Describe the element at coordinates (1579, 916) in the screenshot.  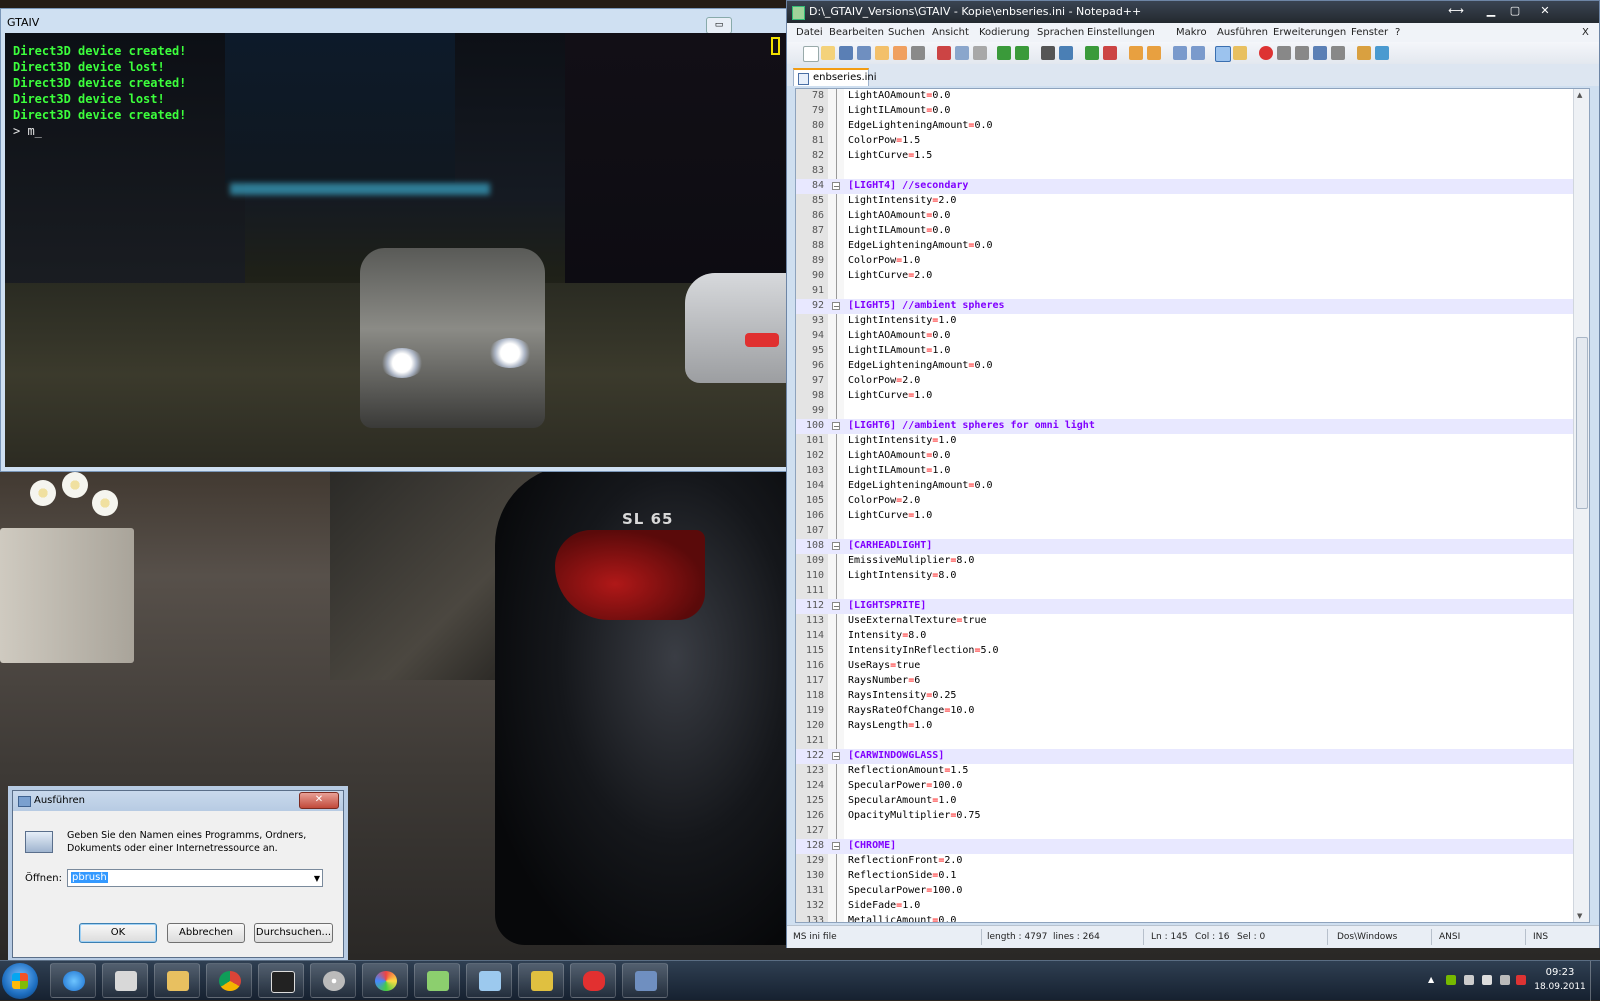
I see `scroll-down-icon: ▼` at that location.